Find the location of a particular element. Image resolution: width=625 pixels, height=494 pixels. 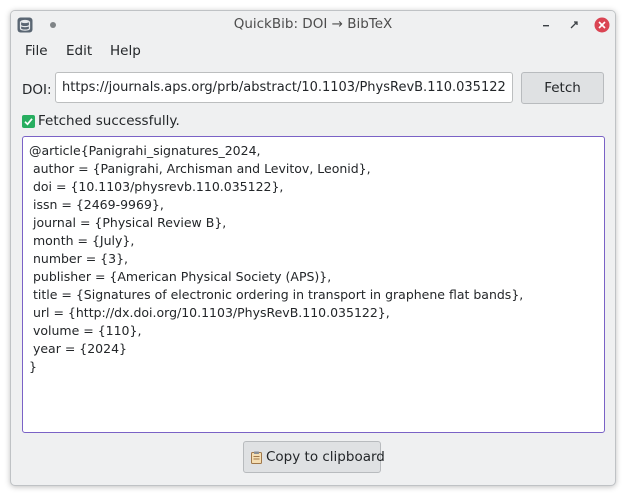

copy-to-clipboard-button: Copy to clipboard is located at coordinates (314, 457).